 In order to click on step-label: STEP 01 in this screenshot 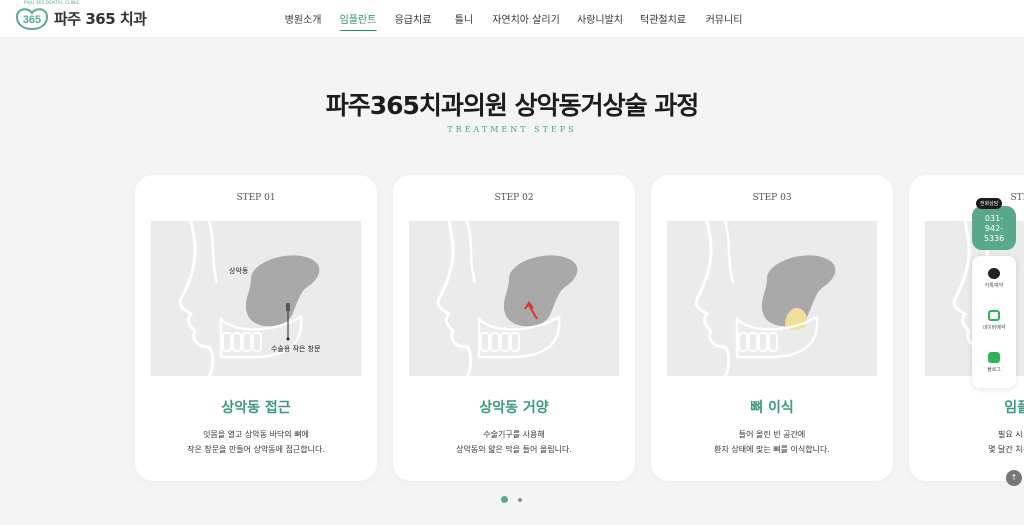, I will do `click(256, 198)`.